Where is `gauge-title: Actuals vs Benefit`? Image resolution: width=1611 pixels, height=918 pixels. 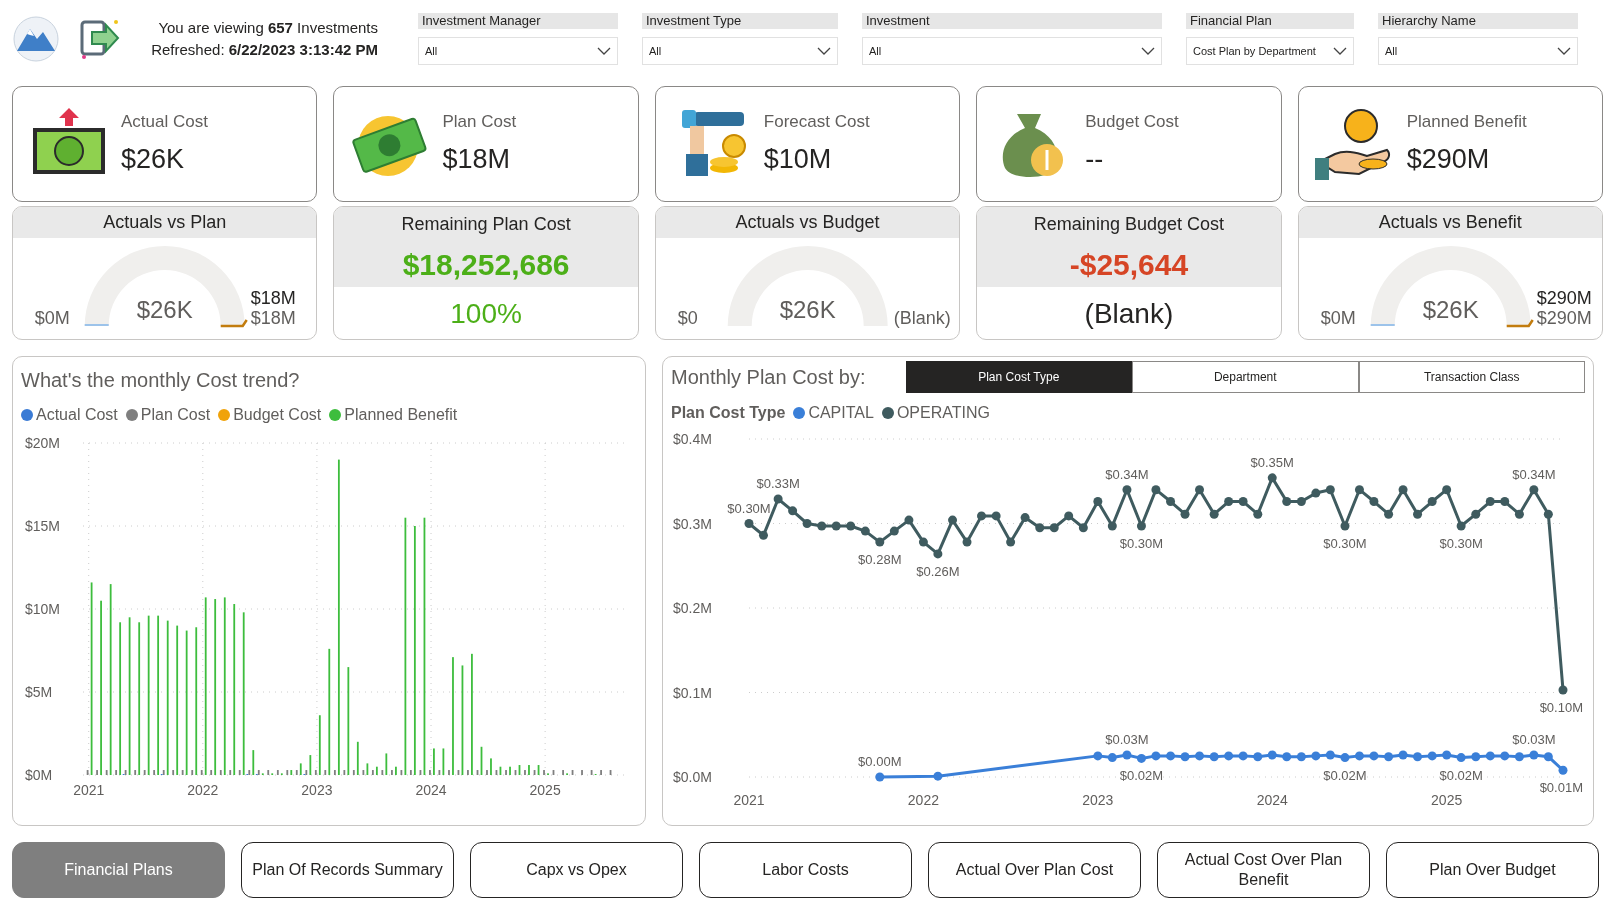
gauge-title: Actuals vs Benefit is located at coordinates (1450, 222).